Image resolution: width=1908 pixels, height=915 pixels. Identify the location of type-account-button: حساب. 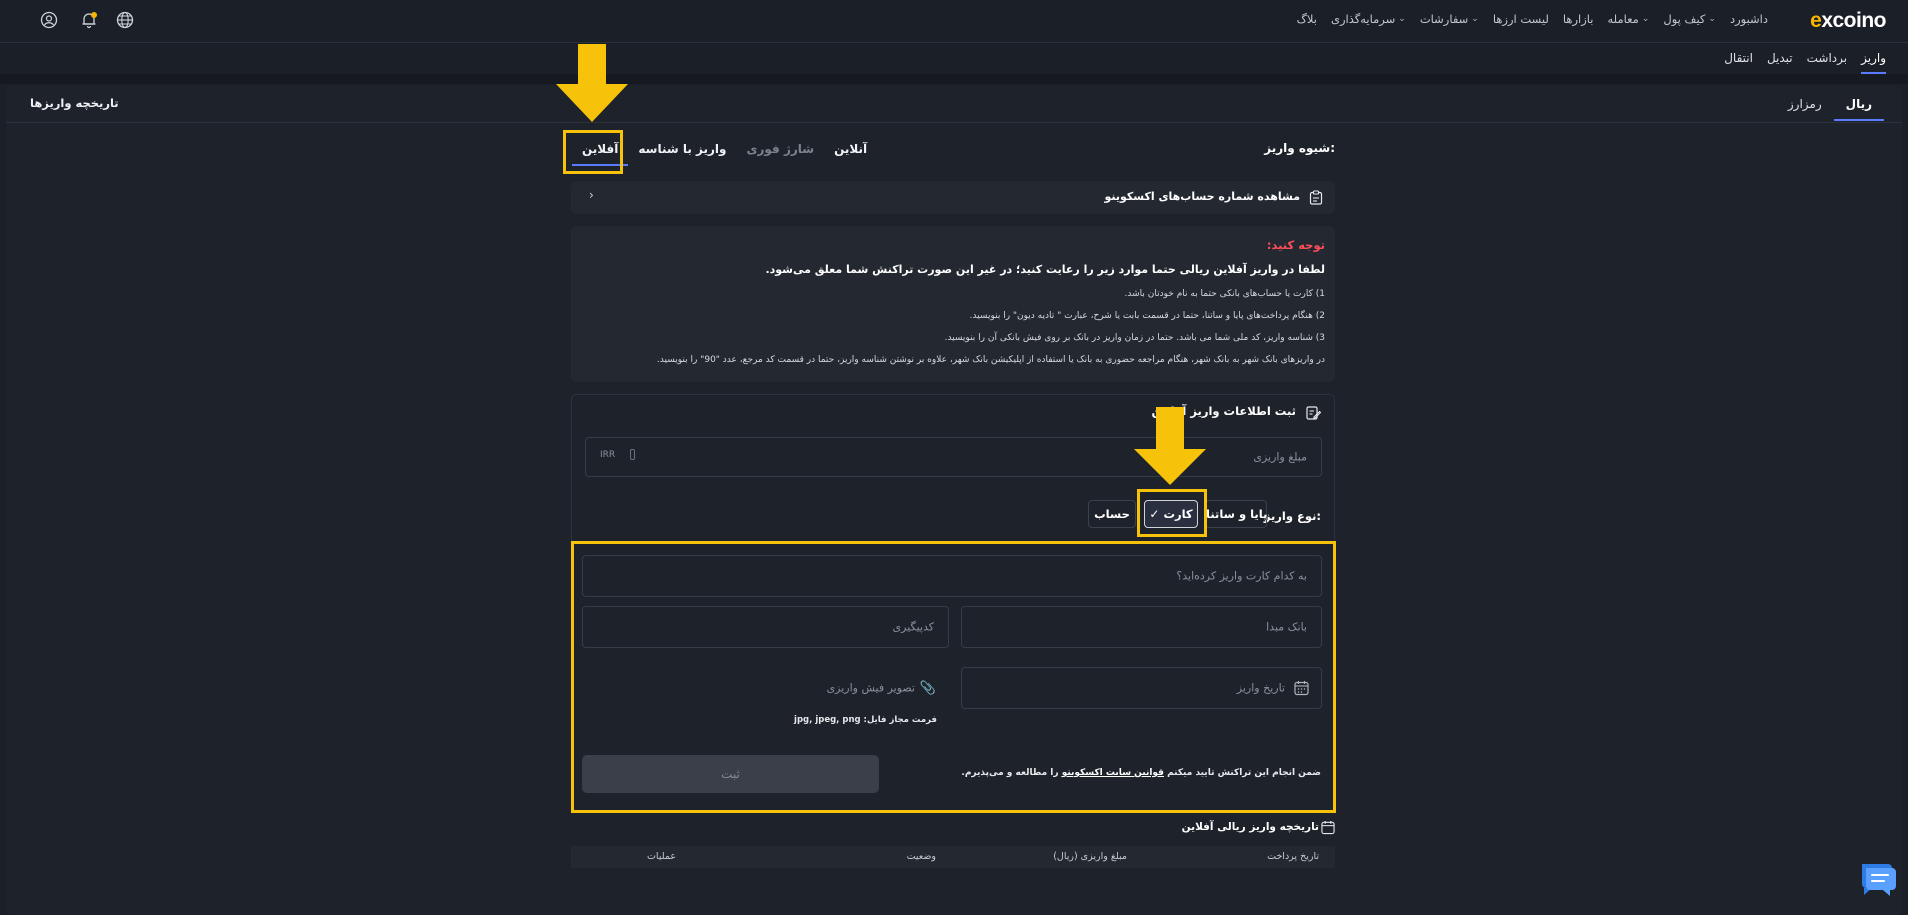
(1112, 514).